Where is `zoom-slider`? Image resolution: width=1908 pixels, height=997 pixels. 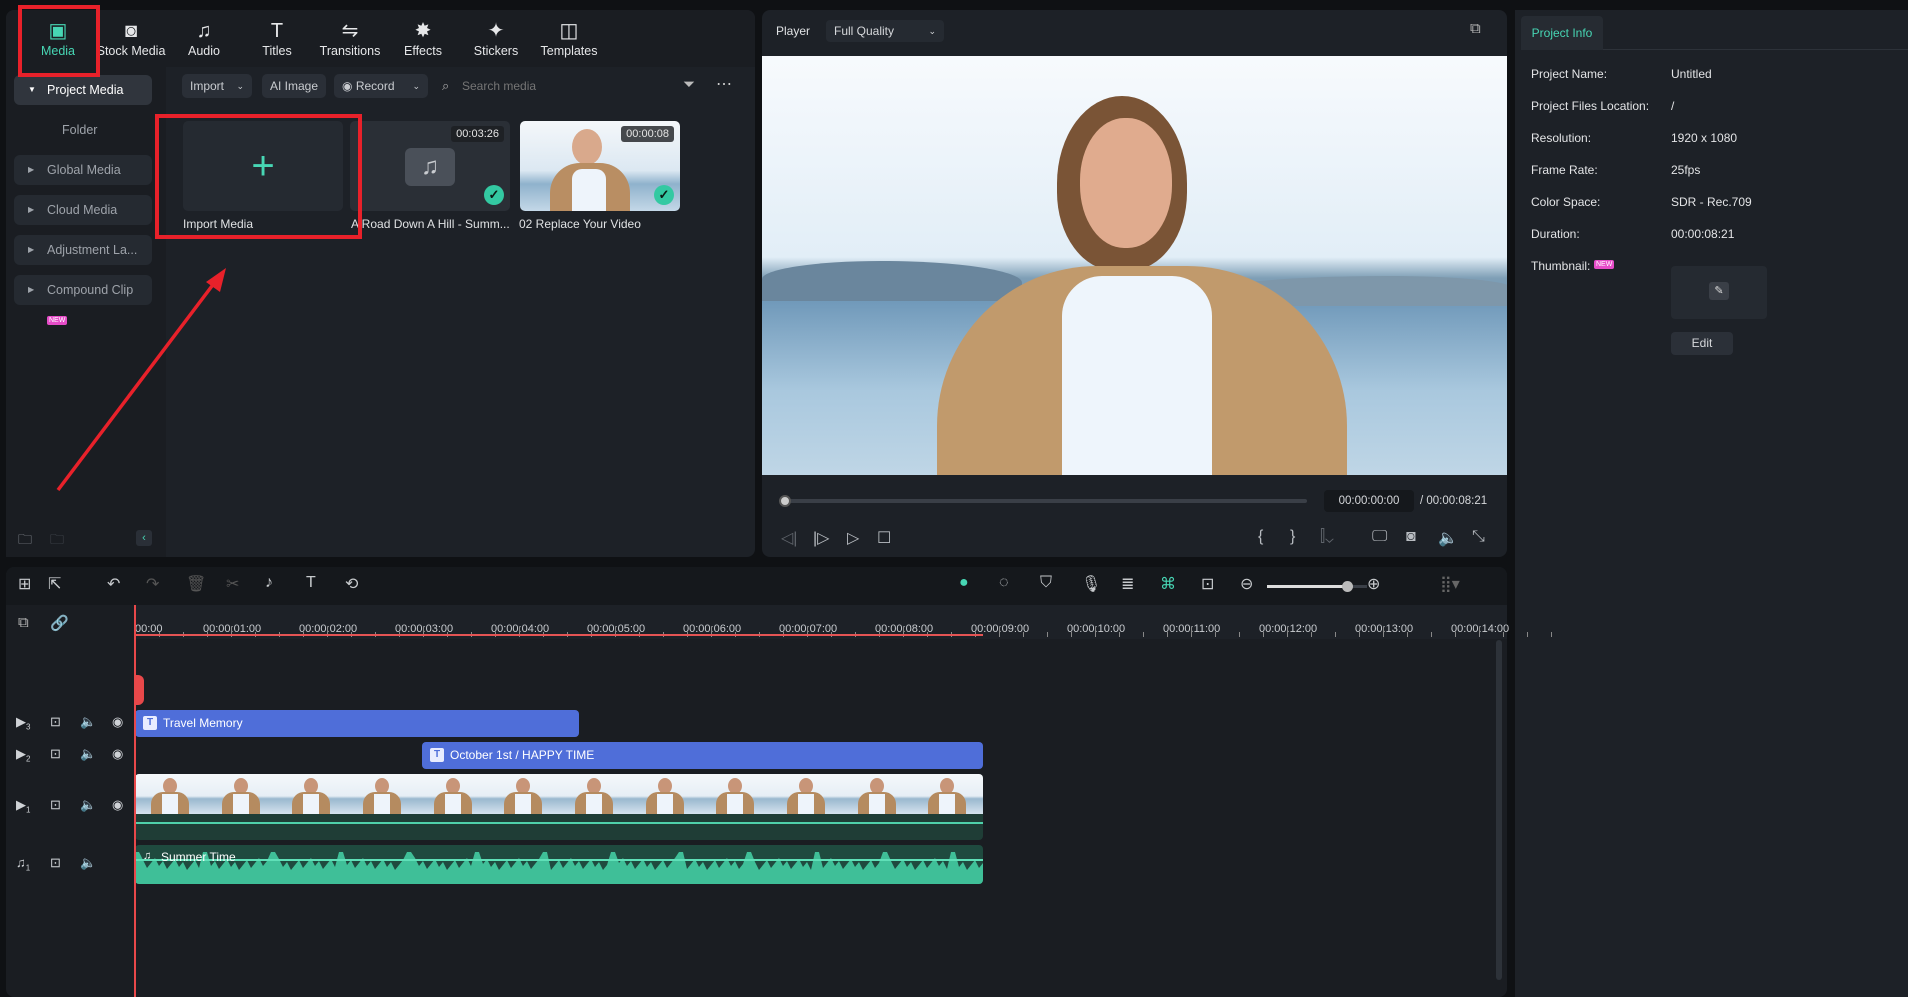 zoom-slider is located at coordinates (1317, 586).